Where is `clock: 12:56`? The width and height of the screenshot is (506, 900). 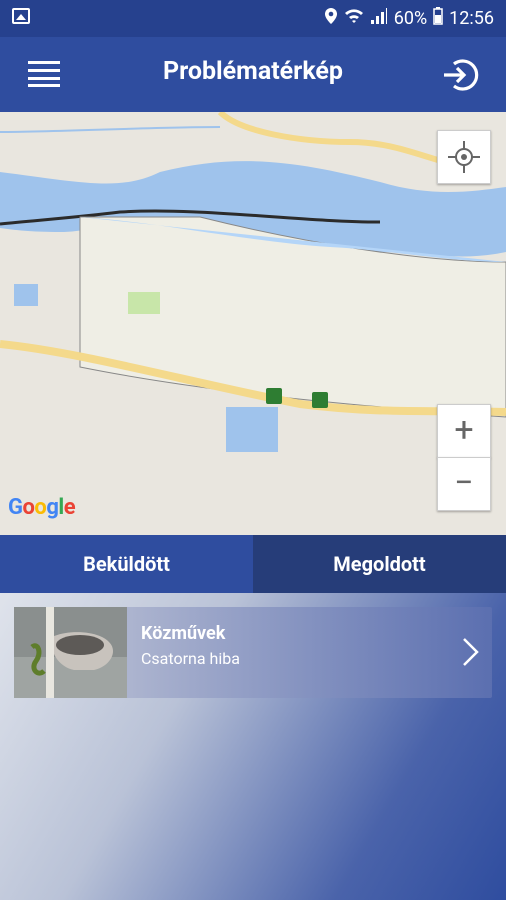
clock: 12:56 is located at coordinates (471, 18).